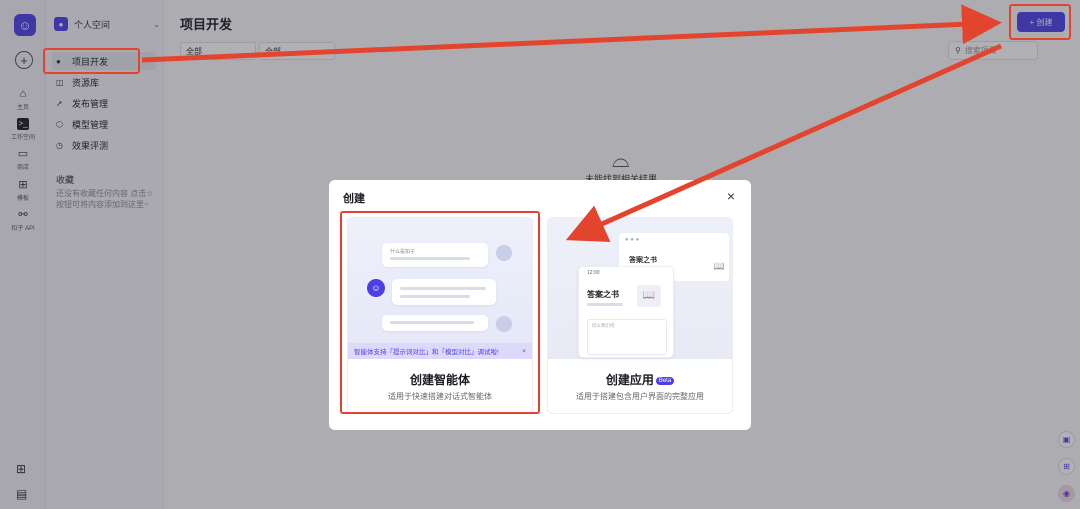 The image size is (1080, 509). Describe the element at coordinates (571, 33) in the screenshot. I see `arrow-to-create` at that location.